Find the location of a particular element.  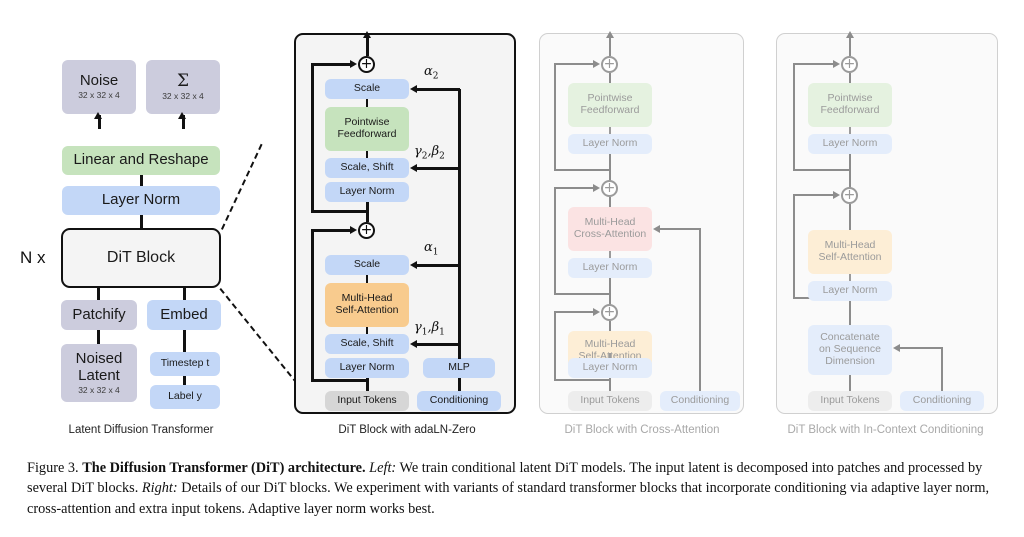

connector-layernorm-to-linear is located at coordinates (141, 180).